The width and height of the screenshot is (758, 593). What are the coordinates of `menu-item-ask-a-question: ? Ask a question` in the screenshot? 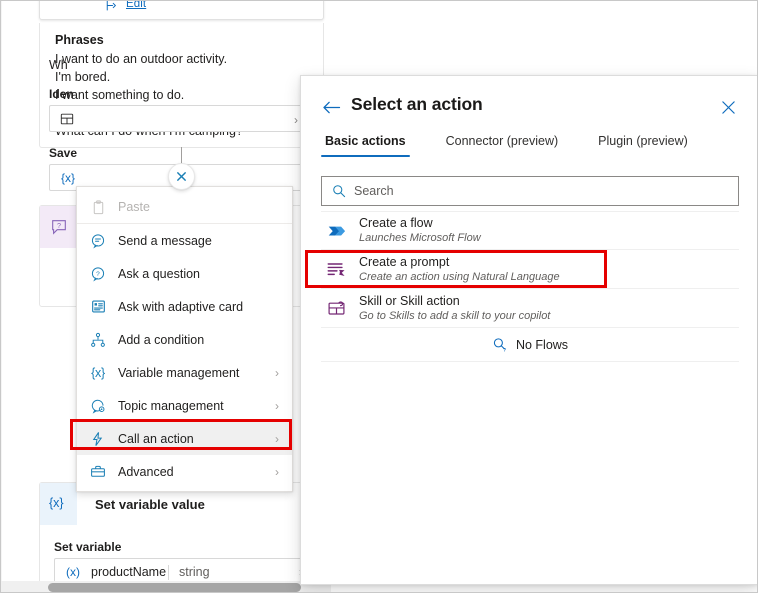 It's located at (184, 273).